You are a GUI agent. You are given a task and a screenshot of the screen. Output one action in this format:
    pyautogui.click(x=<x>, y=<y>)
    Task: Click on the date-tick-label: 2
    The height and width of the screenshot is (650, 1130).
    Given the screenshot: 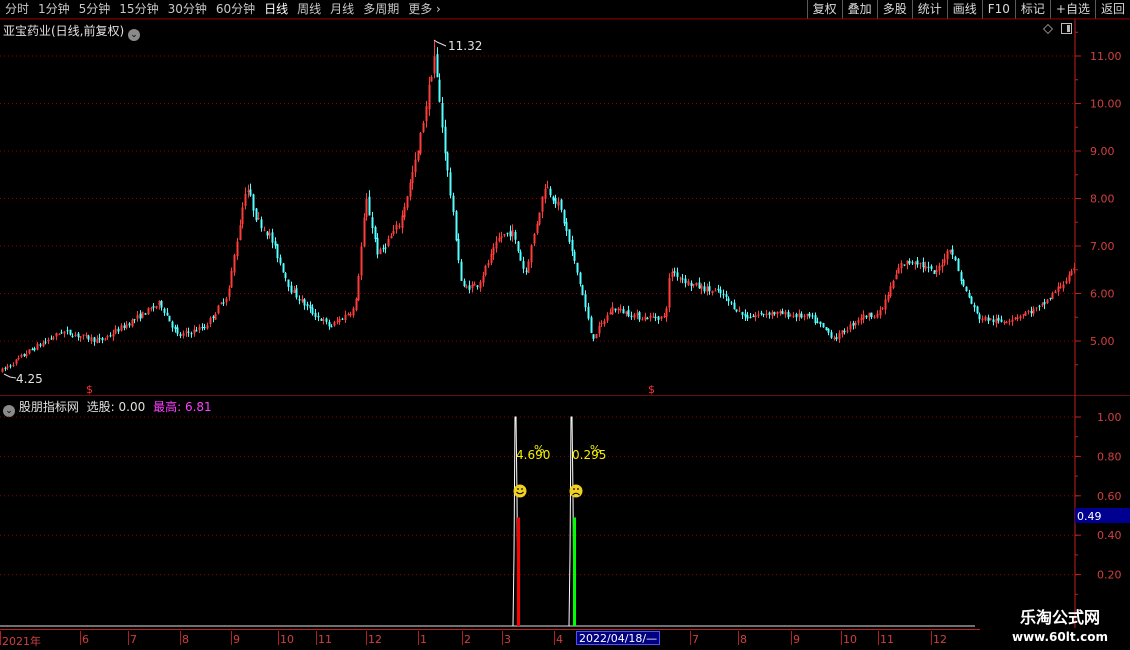 What is the action you would take?
    pyautogui.click(x=467, y=639)
    